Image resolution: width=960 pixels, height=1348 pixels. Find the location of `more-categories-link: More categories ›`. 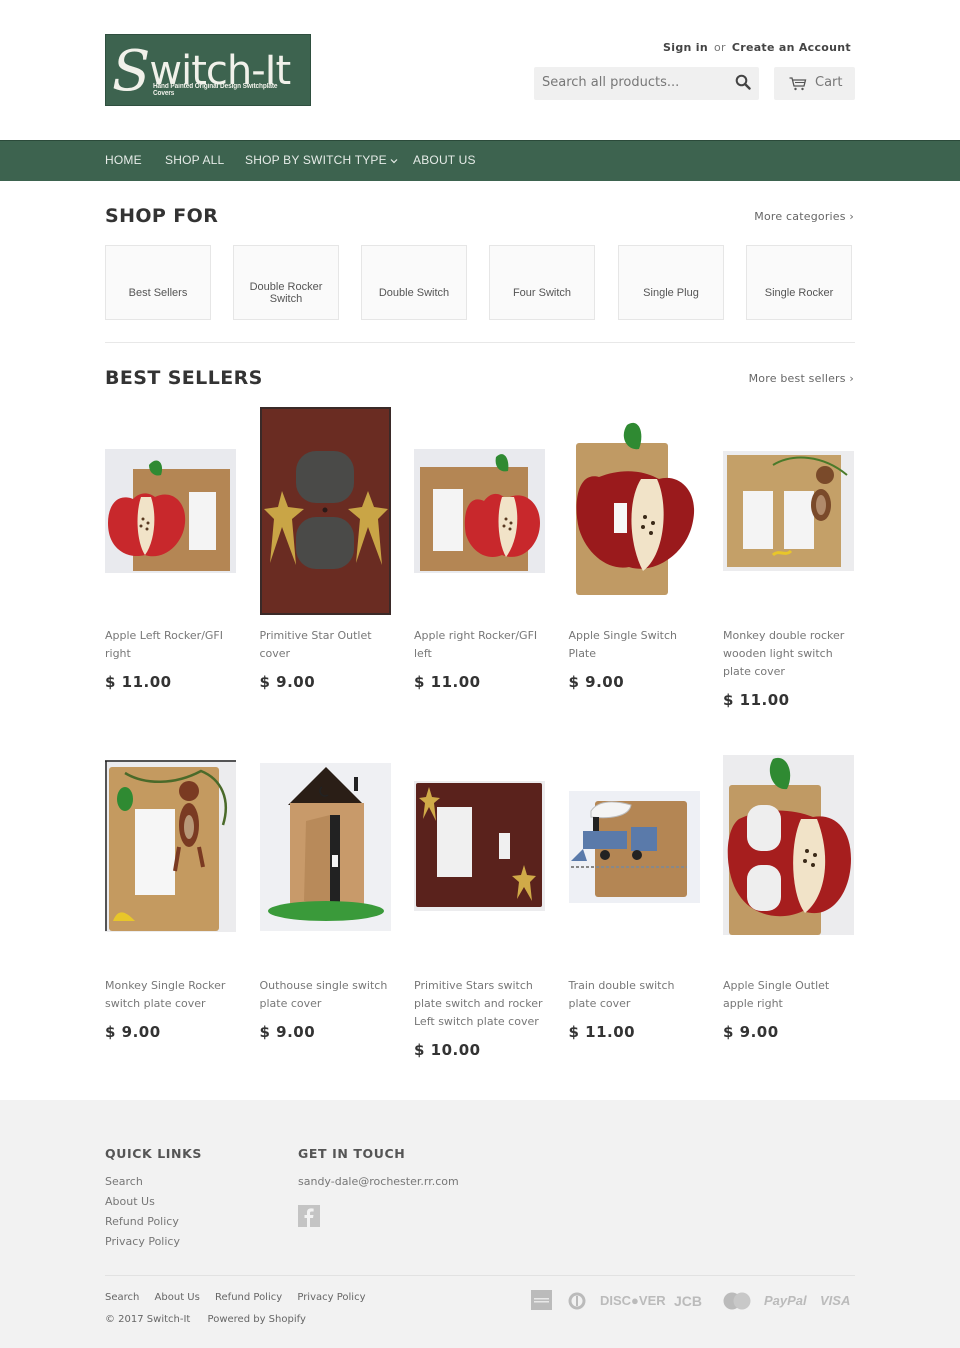

more-categories-link: More categories › is located at coordinates (804, 216).